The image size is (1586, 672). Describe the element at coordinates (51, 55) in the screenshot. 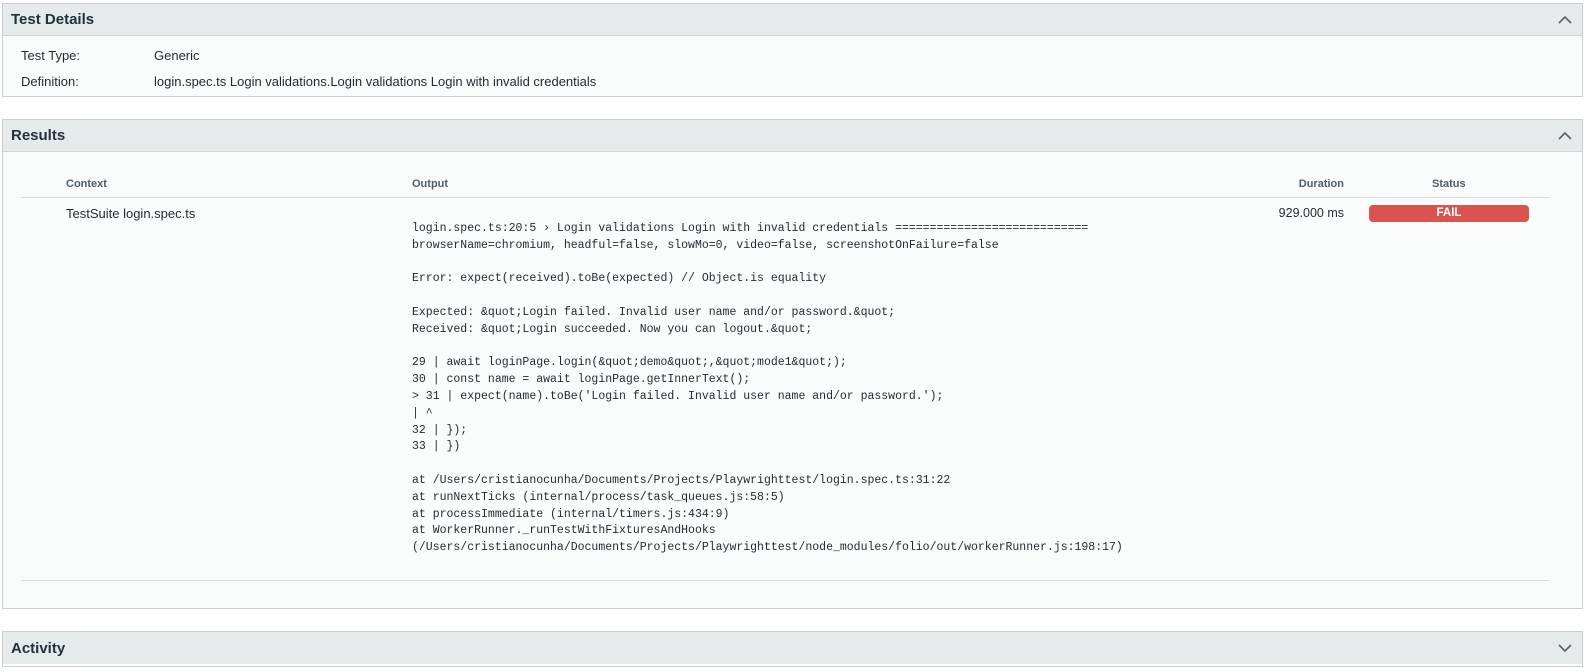

I see `test-type-label: Test Type:` at that location.